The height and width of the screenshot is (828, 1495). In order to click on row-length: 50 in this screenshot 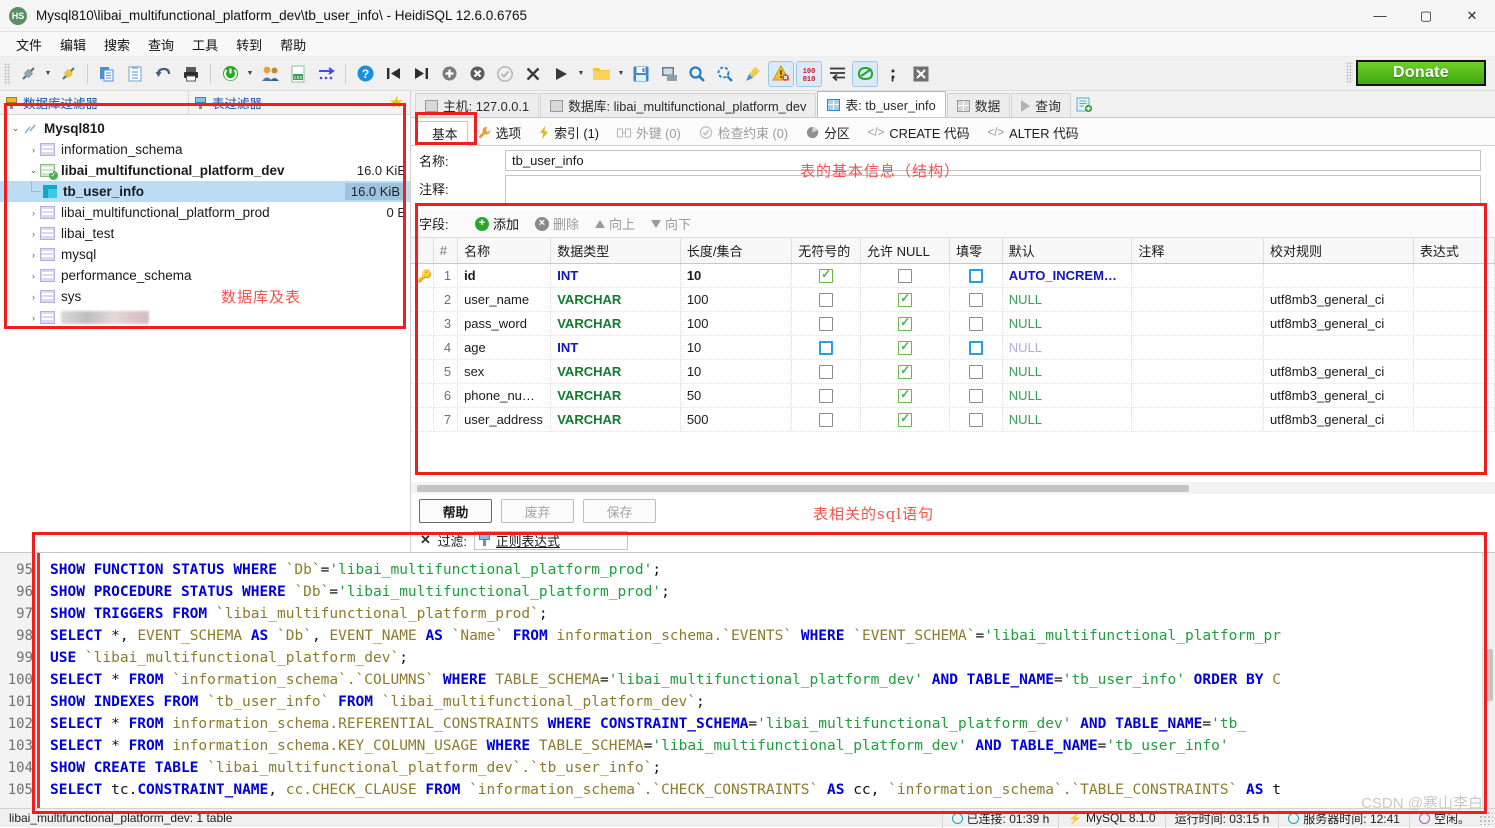, I will do `click(736, 395)`.